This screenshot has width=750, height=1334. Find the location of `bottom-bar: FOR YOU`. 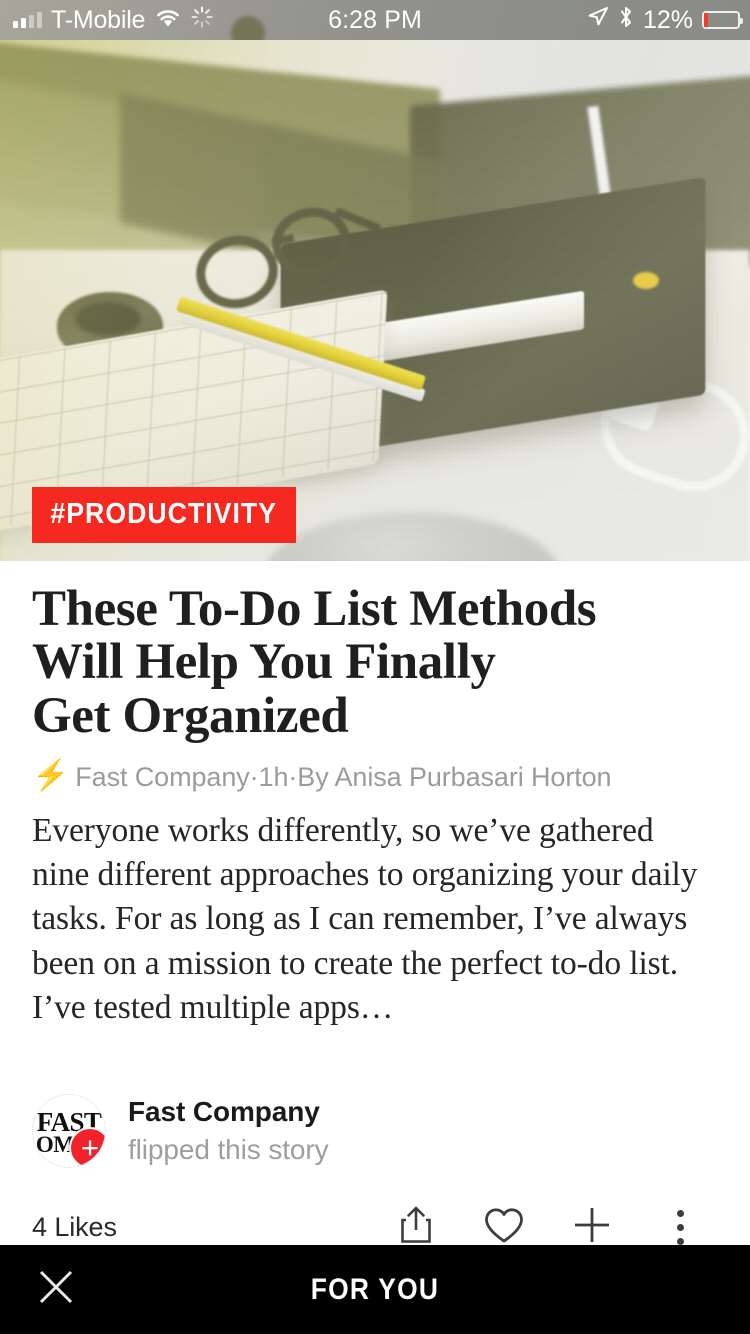

bottom-bar: FOR YOU is located at coordinates (375, 1289).